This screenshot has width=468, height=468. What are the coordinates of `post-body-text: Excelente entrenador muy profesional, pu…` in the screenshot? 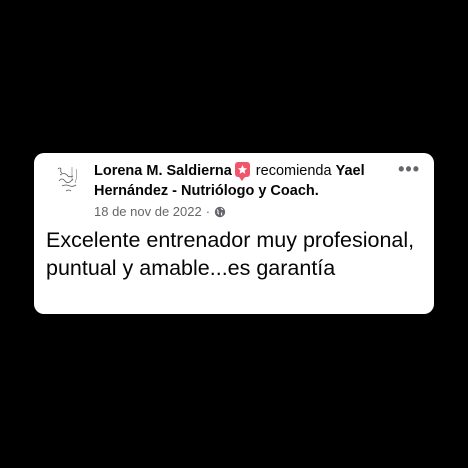 It's located at (230, 254).